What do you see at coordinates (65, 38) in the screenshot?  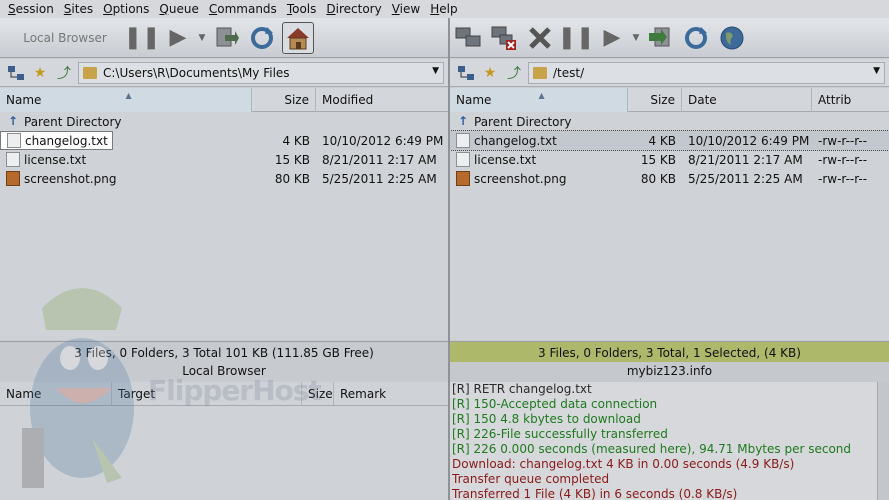 I see `local-browser-button: Local Browser` at bounding box center [65, 38].